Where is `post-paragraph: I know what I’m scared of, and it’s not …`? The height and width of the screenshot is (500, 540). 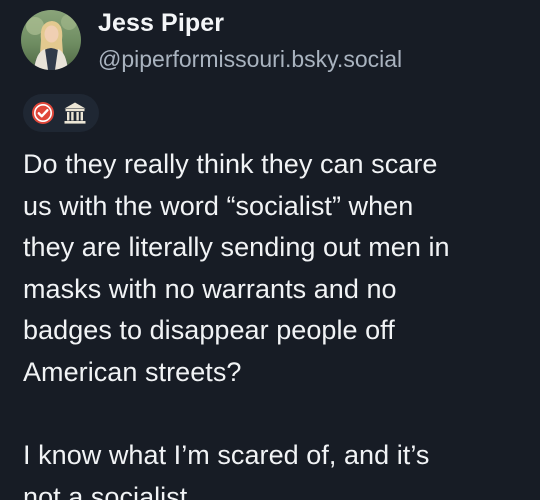 post-paragraph: I know what I’m scared of, and it’s not … is located at coordinates (226, 470).